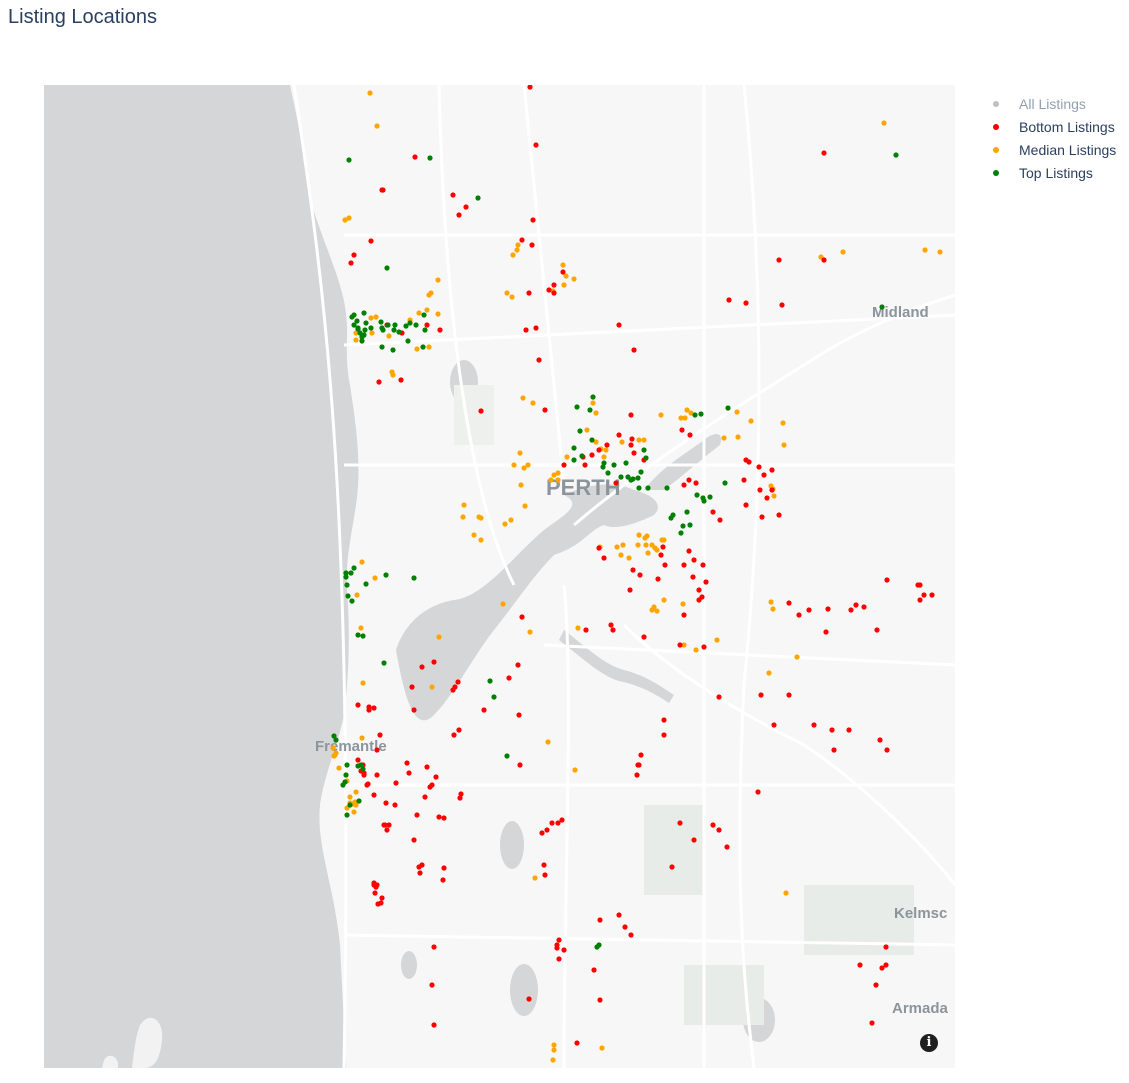 The width and height of the screenshot is (1129, 1083). I want to click on info-icon: i, so click(929, 1043).